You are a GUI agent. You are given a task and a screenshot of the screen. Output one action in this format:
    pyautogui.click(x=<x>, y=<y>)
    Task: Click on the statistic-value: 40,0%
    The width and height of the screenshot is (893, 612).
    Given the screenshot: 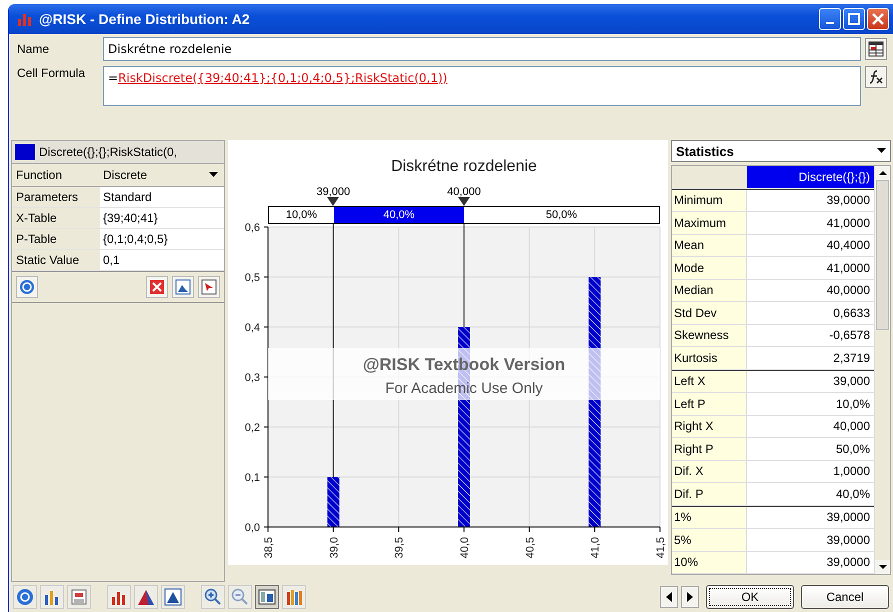 What is the action you would take?
    pyautogui.click(x=852, y=494)
    